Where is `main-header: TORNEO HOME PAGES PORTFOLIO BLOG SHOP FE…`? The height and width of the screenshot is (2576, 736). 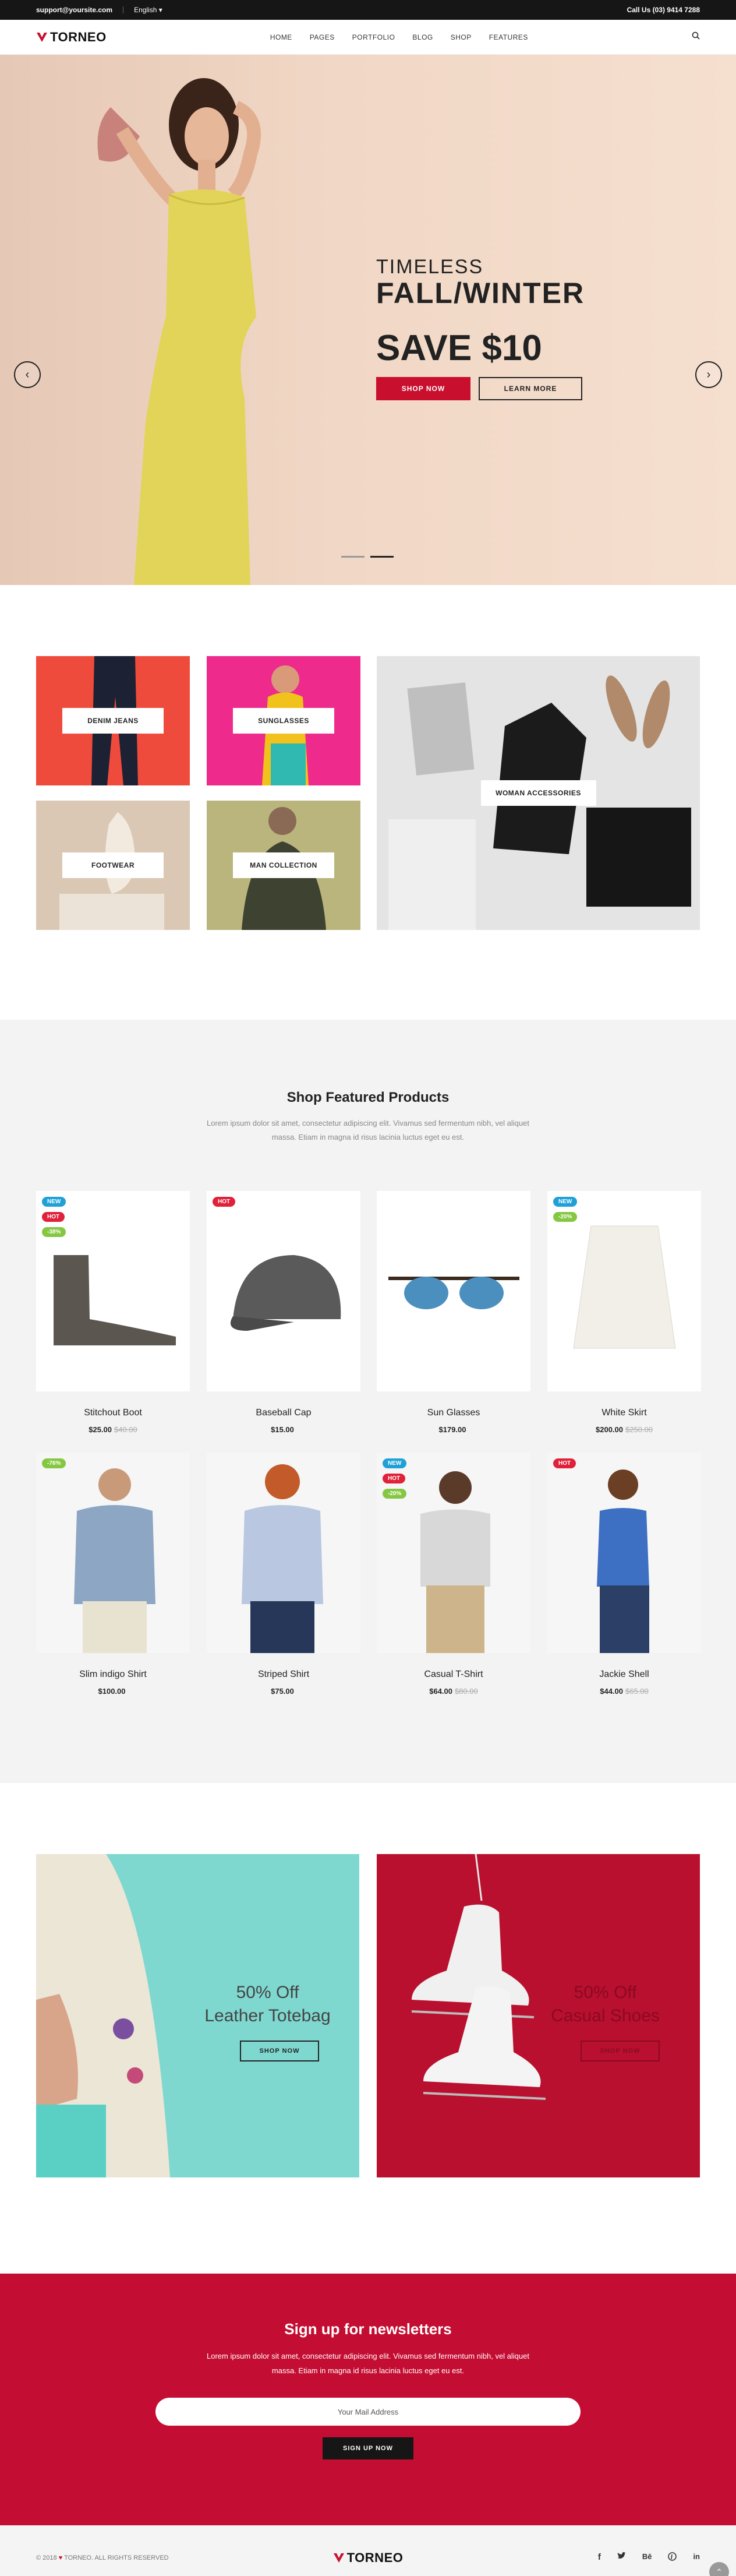
main-header: TORNEO HOME PAGES PORTFOLIO BLOG SHOP FE… is located at coordinates (368, 37).